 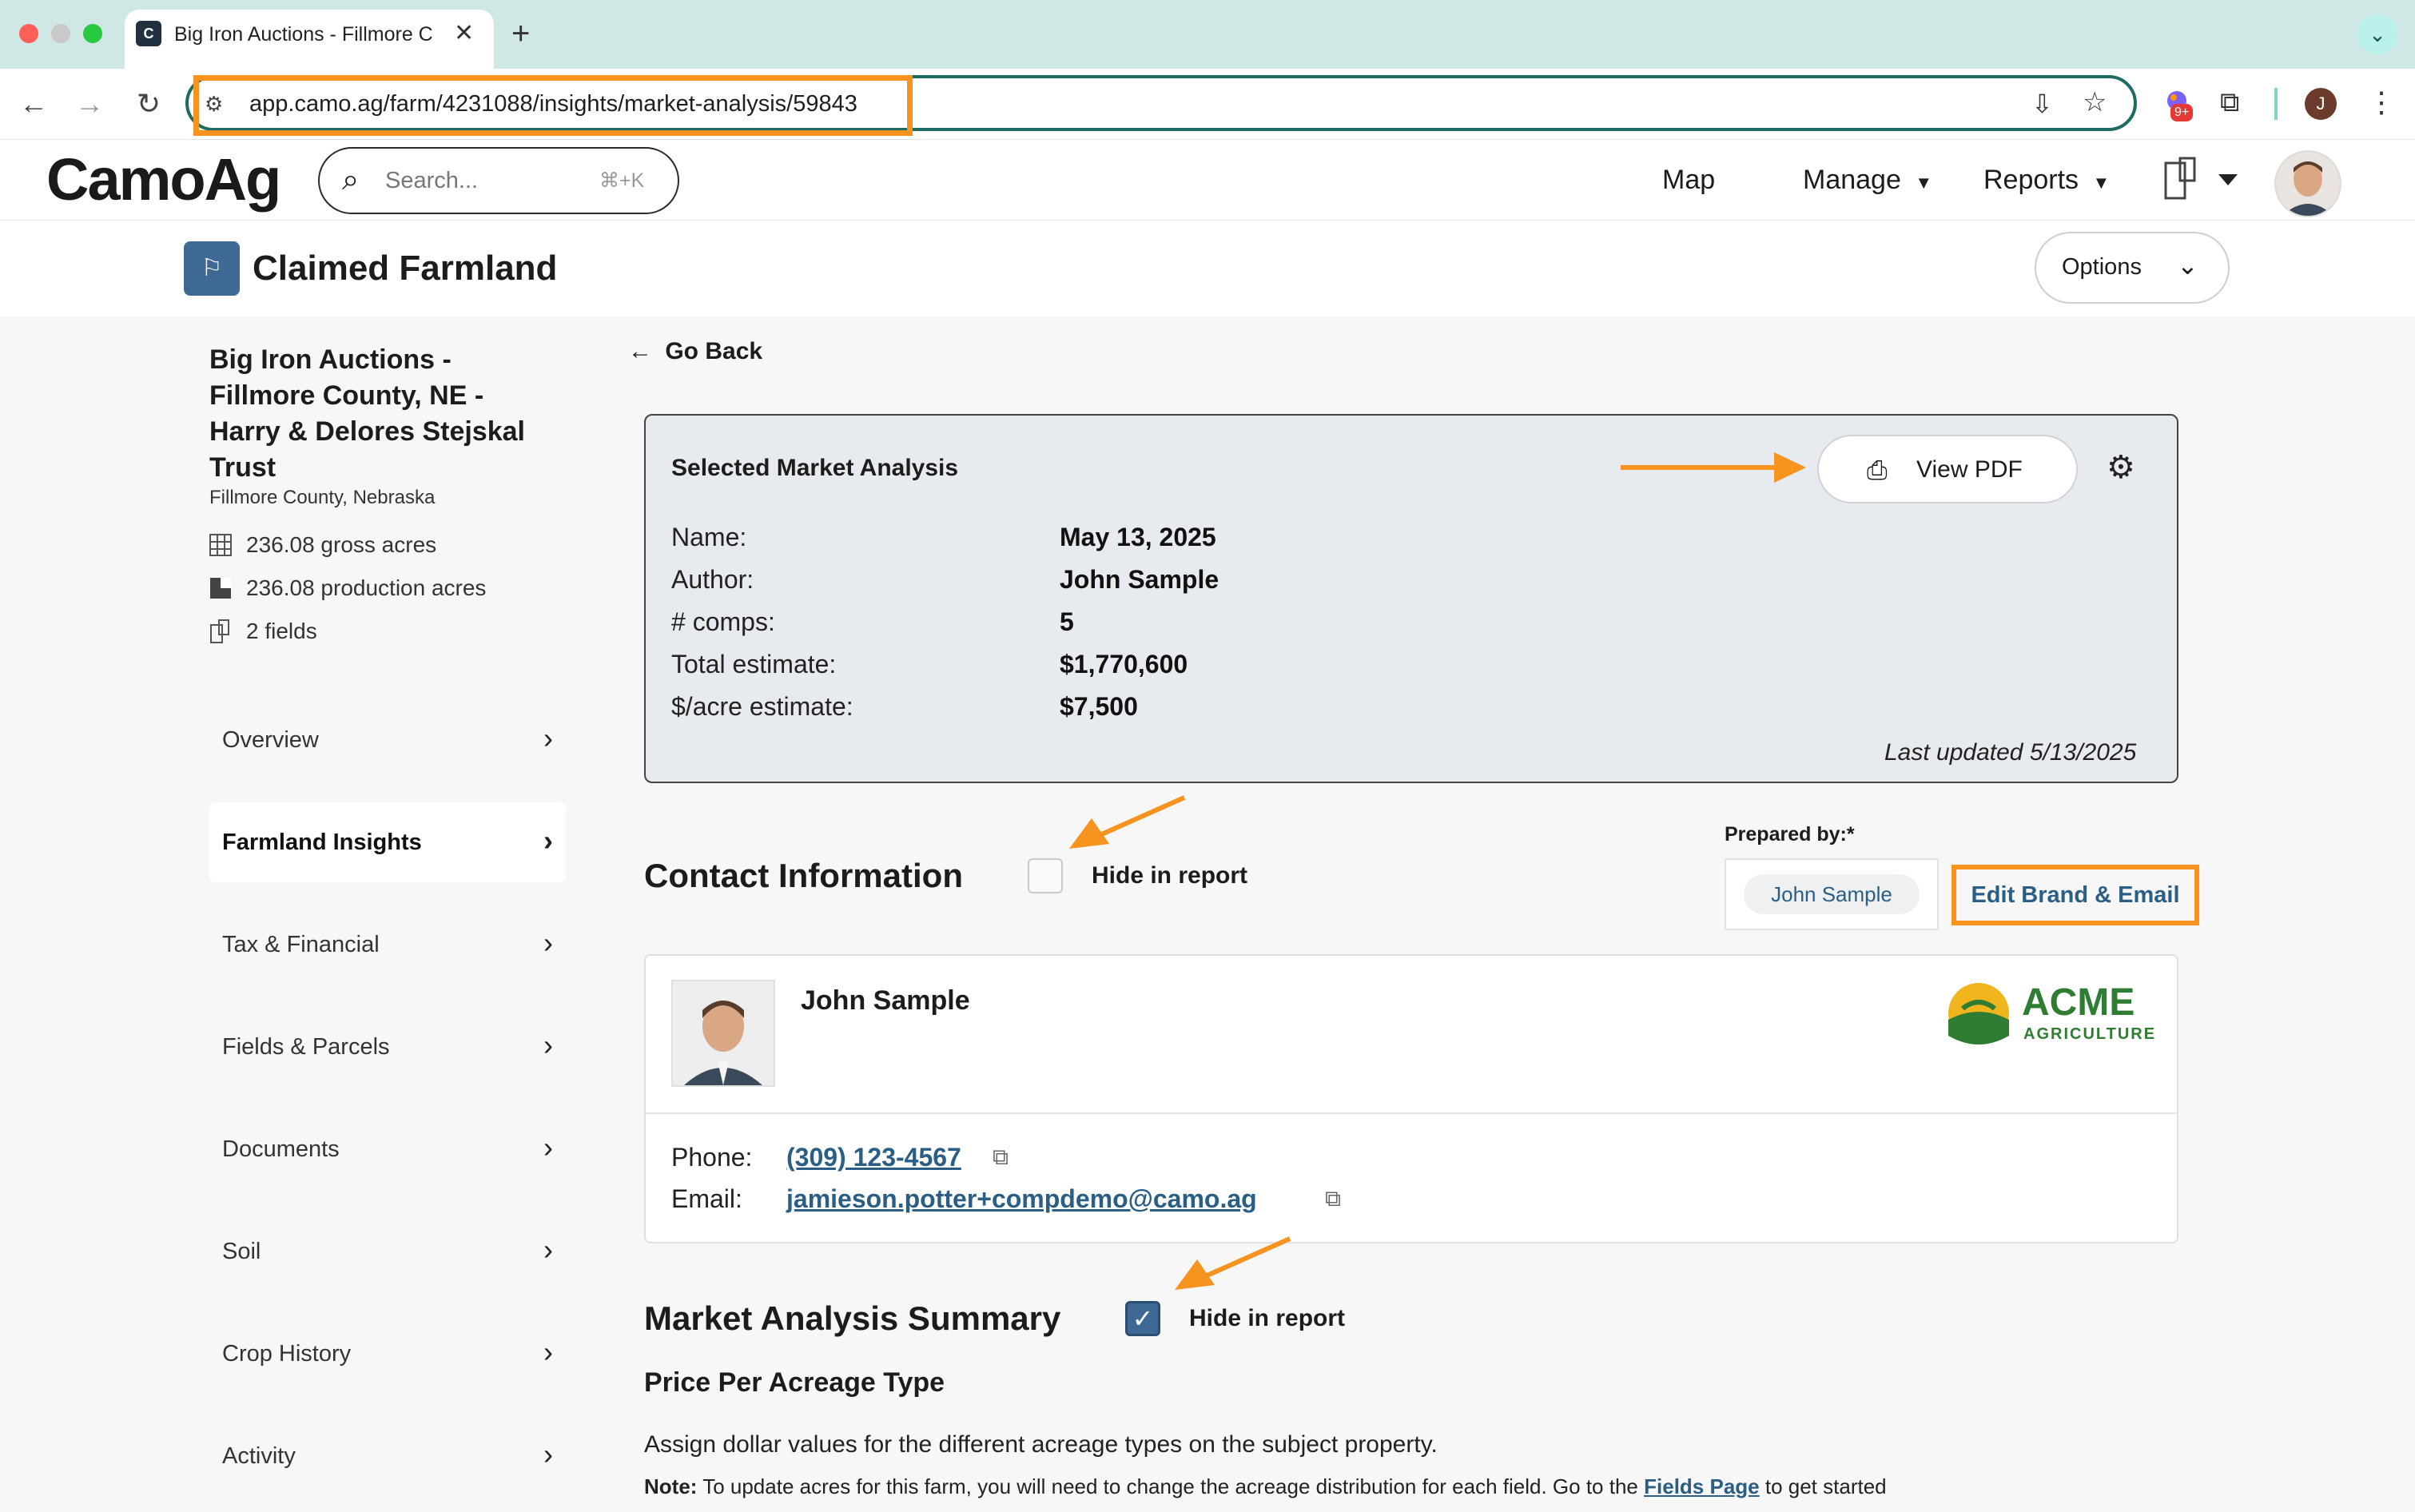 What do you see at coordinates (1688, 180) in the screenshot?
I see `nav-map: Map` at bounding box center [1688, 180].